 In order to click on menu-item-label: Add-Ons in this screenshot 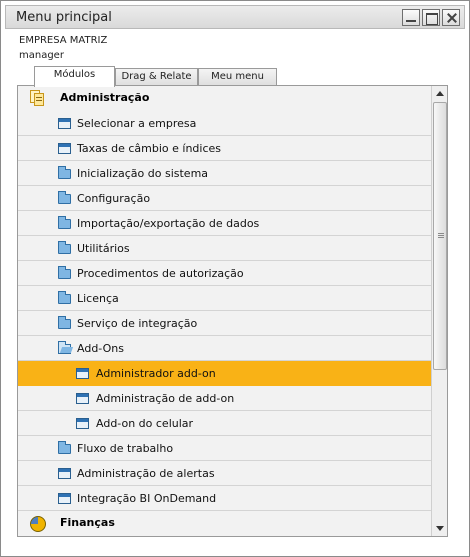, I will do `click(100, 348)`.